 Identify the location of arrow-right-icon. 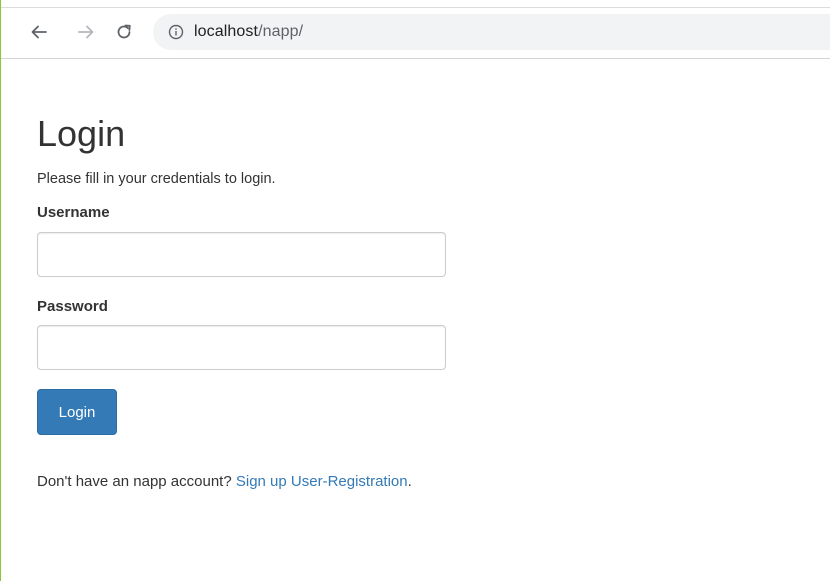
(86, 32).